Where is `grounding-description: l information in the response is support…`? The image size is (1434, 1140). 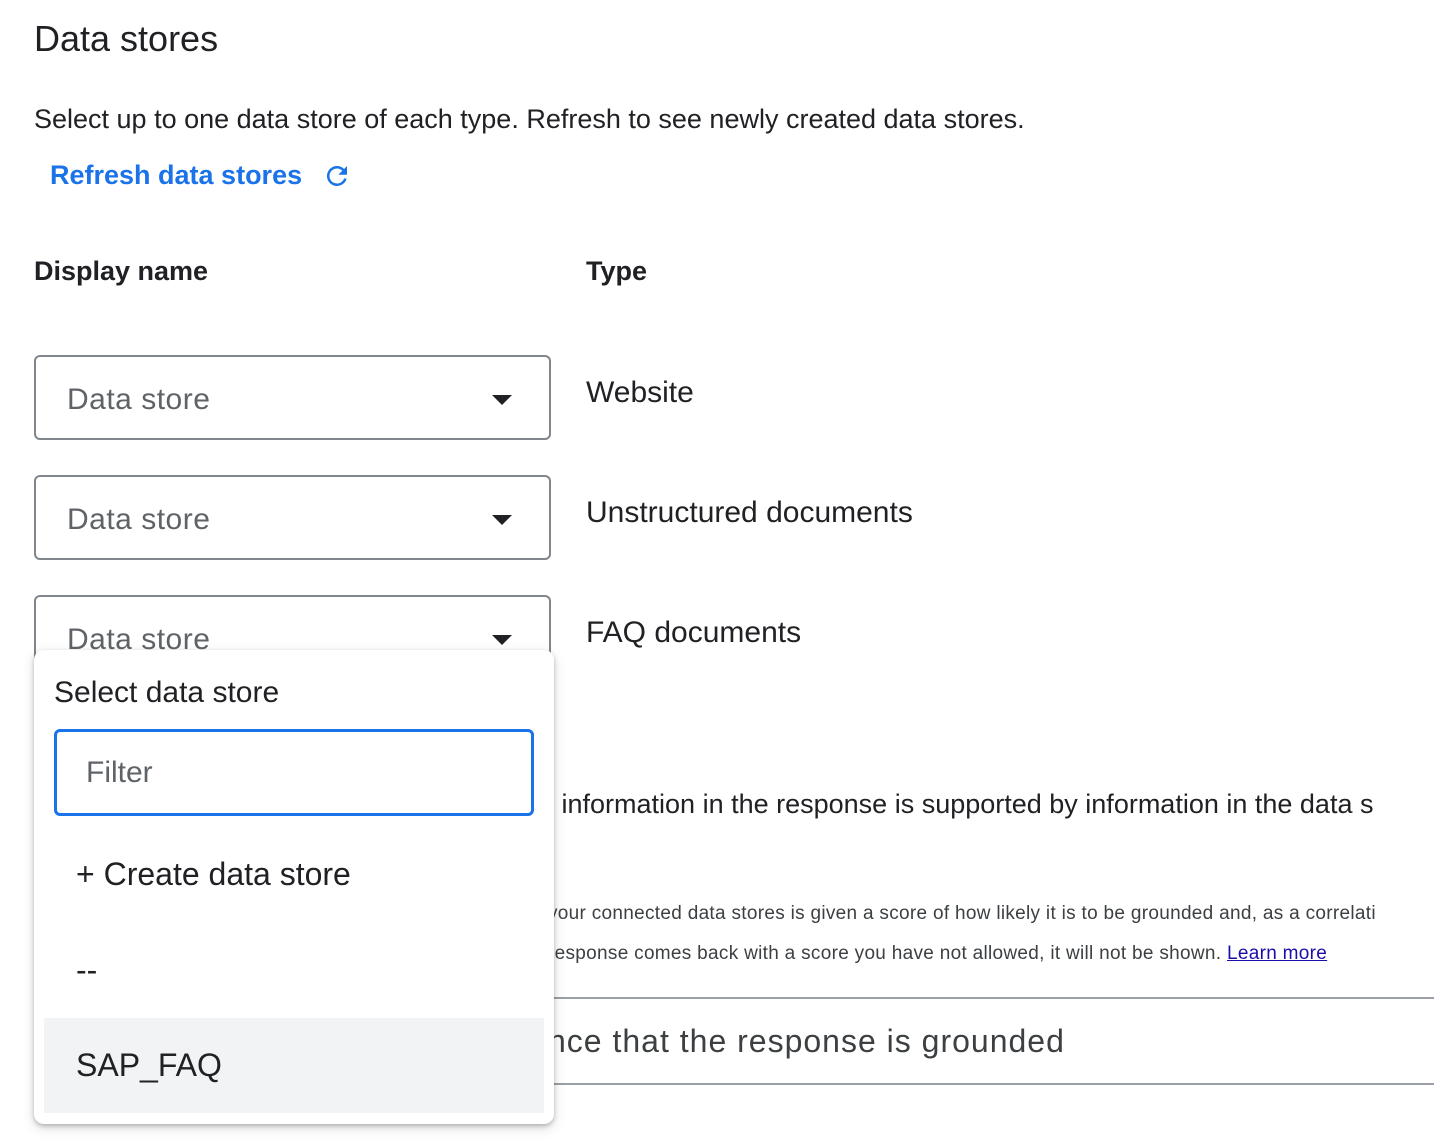
grounding-description: l information in the response is support… is located at coordinates (961, 804).